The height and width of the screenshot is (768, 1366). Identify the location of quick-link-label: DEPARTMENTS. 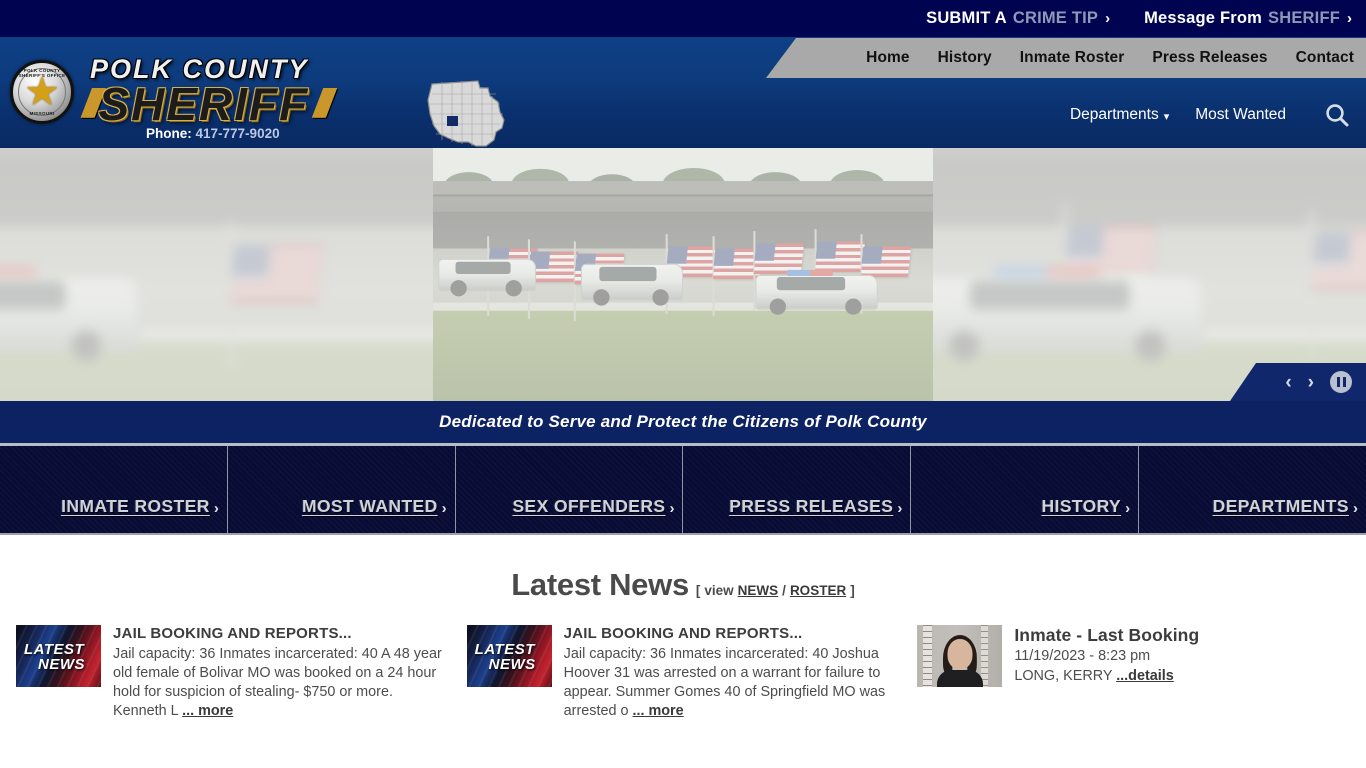
(1280, 506).